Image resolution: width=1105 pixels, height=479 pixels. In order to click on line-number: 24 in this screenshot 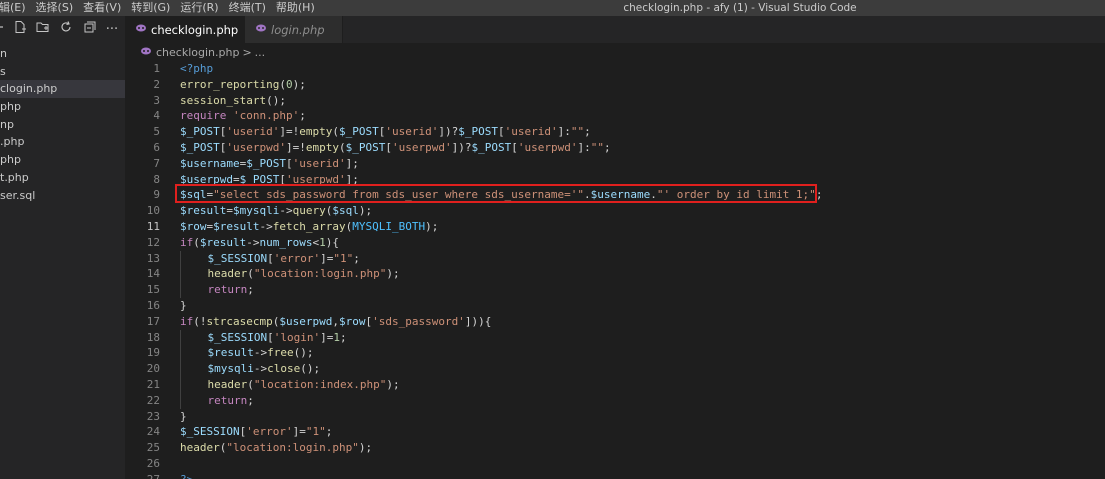, I will do `click(153, 432)`.